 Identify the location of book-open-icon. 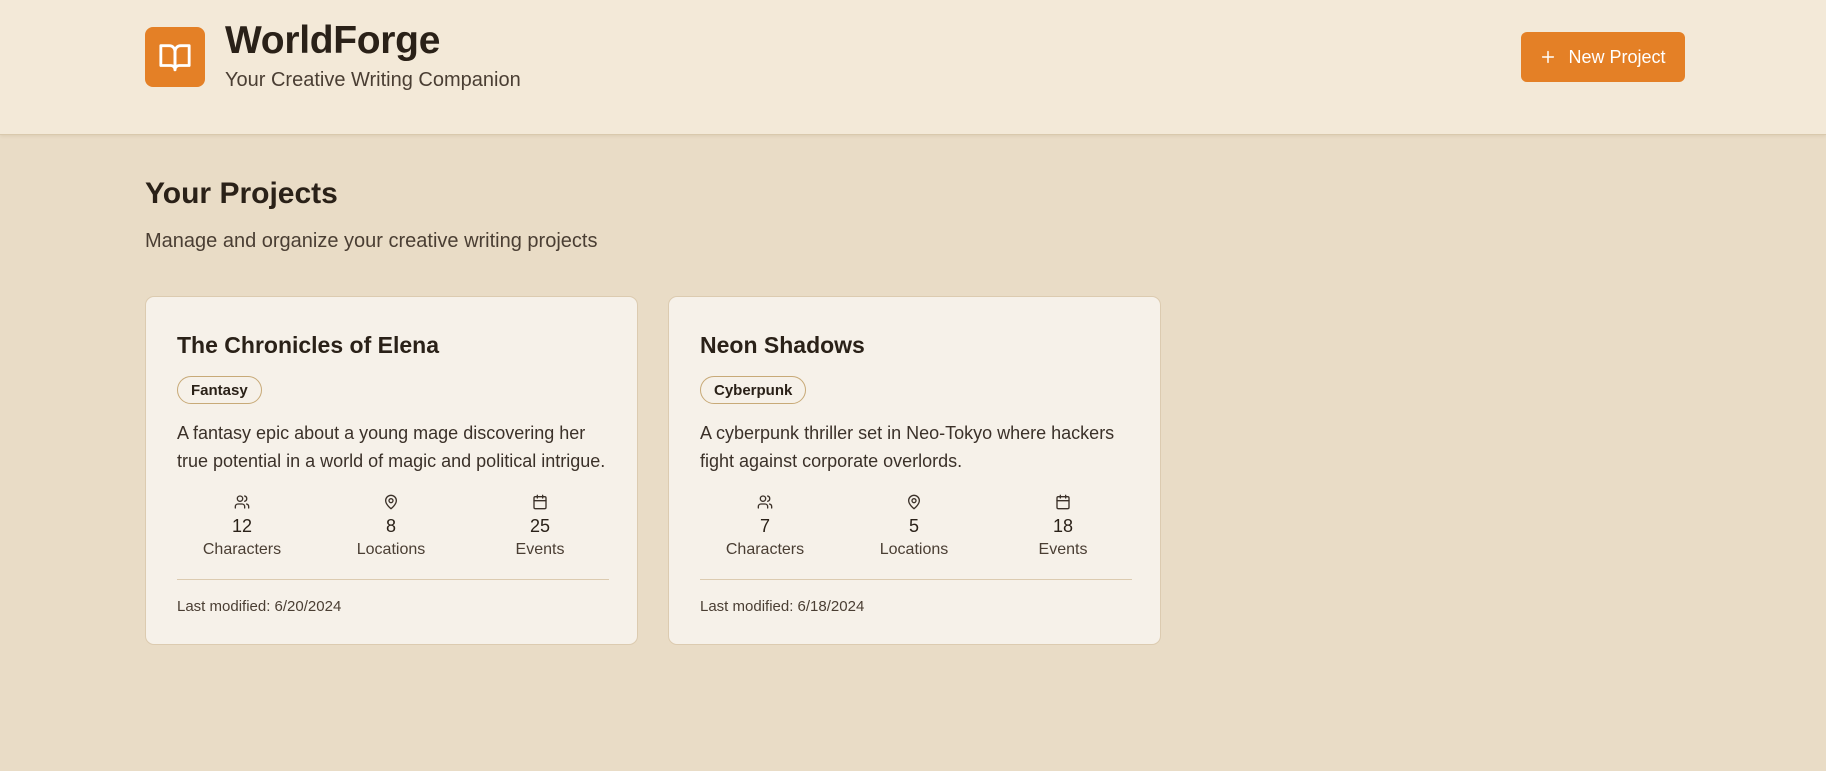
(175, 57).